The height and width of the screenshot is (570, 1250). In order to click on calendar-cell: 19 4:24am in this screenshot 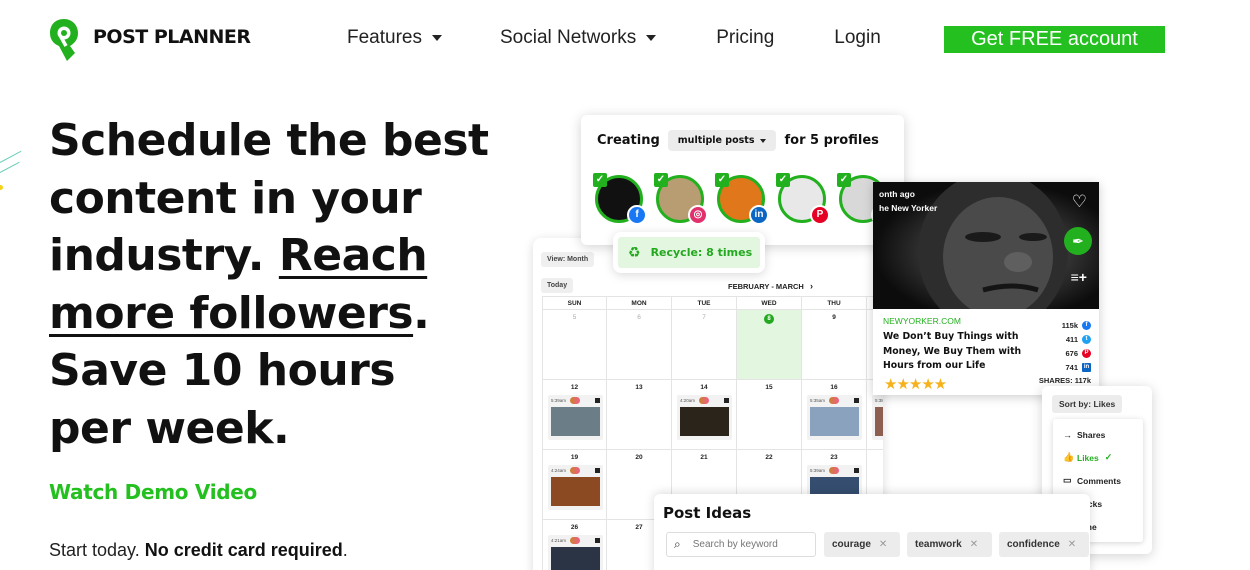, I will do `click(574, 485)`.